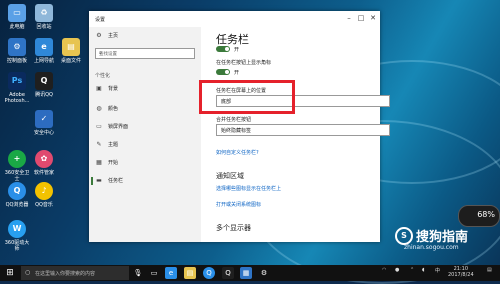 This screenshot has width=500, height=284. What do you see at coordinates (264, 273) in the screenshot?
I see `settings-gear-icon: ⚙` at bounding box center [264, 273].